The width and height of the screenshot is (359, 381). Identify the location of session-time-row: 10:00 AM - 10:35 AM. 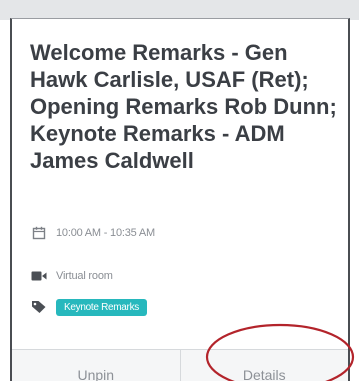
(92, 233).